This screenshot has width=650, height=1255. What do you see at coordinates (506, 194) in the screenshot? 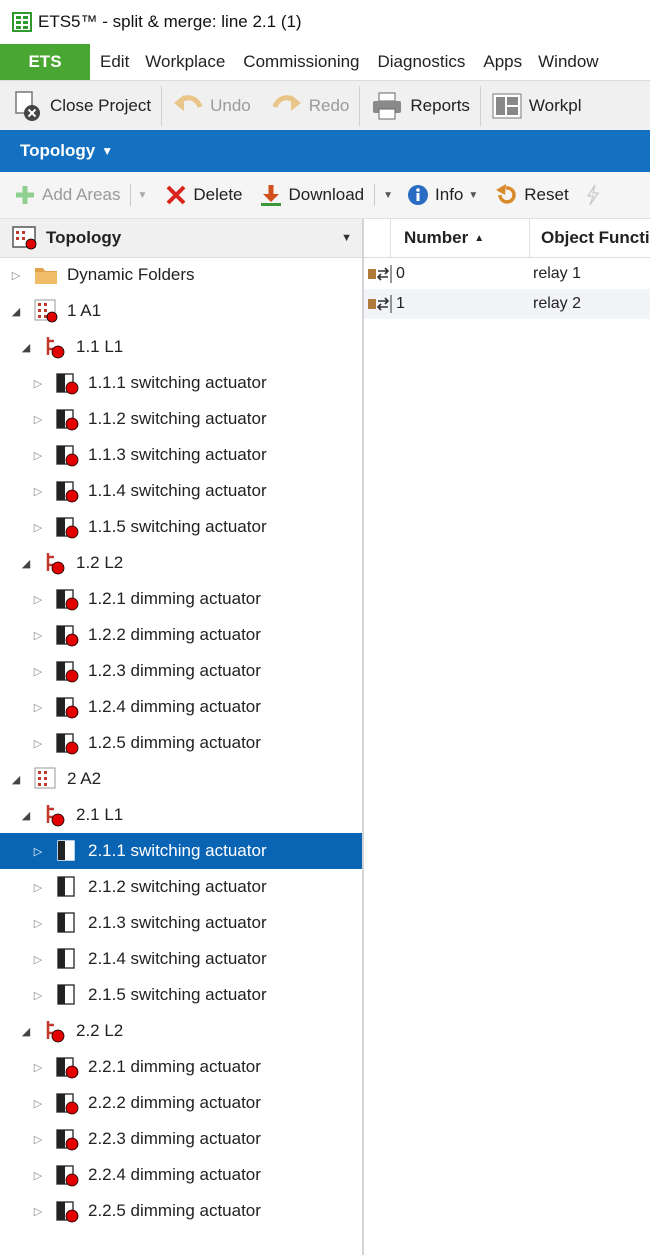
I see `reset-icon` at bounding box center [506, 194].